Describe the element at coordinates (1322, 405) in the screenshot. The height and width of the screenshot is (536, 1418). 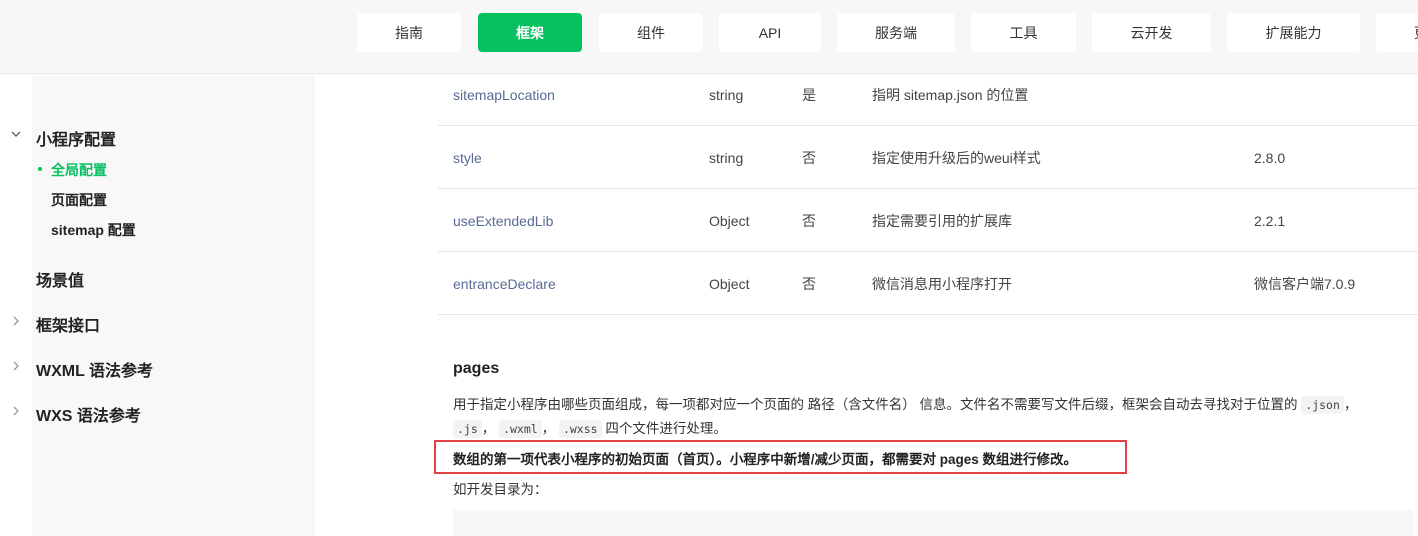
I see `code-json: .json` at that location.